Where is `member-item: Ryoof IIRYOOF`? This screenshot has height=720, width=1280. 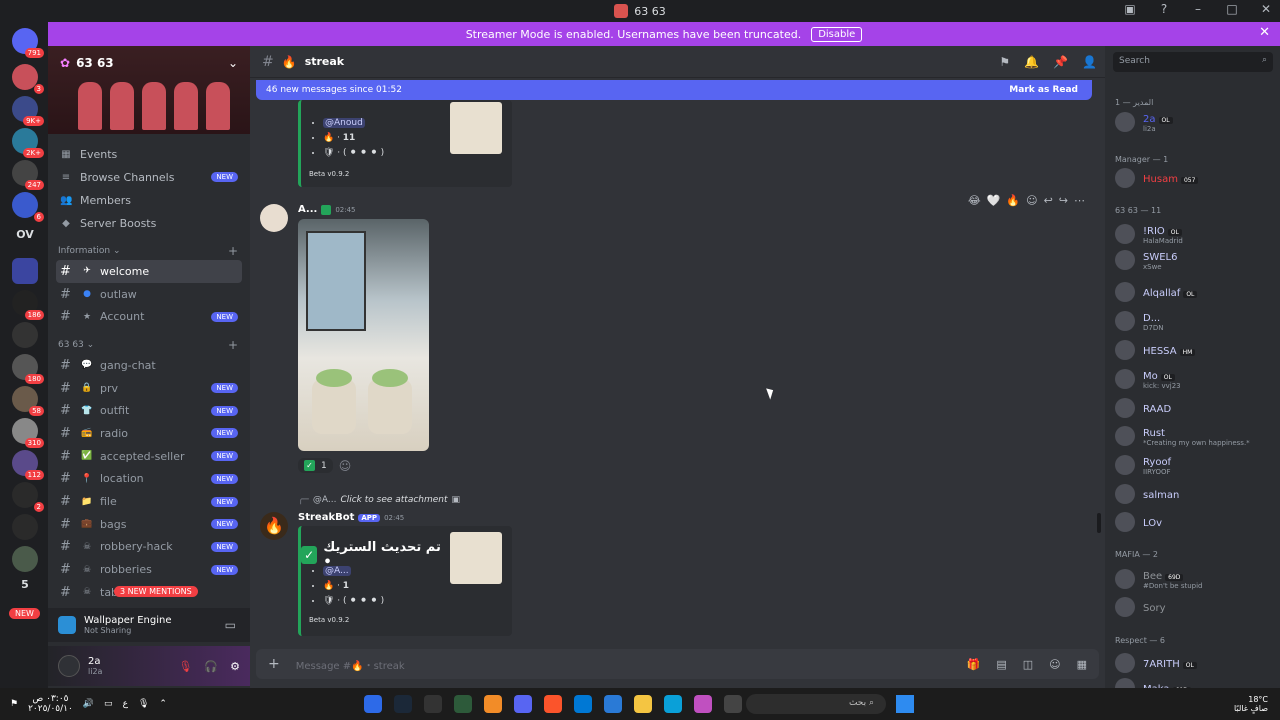
member-item: Ryoof IIRYOOF is located at coordinates (1195, 465).